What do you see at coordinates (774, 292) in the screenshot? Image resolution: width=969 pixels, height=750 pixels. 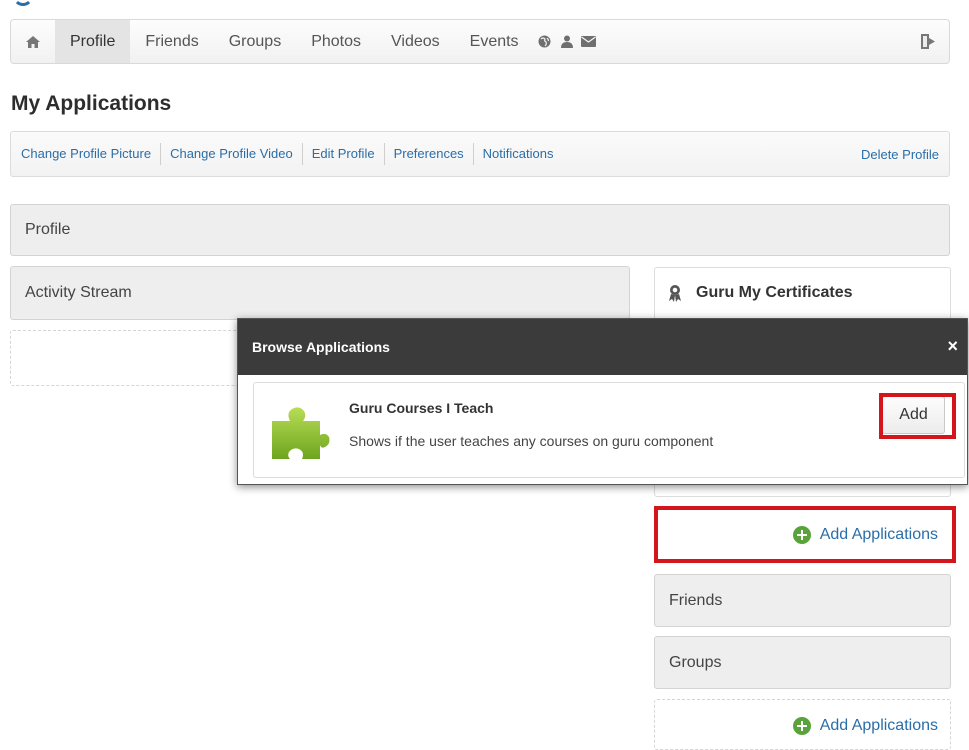 I see `guru-certificates-label: Guru My Certificates` at bounding box center [774, 292].